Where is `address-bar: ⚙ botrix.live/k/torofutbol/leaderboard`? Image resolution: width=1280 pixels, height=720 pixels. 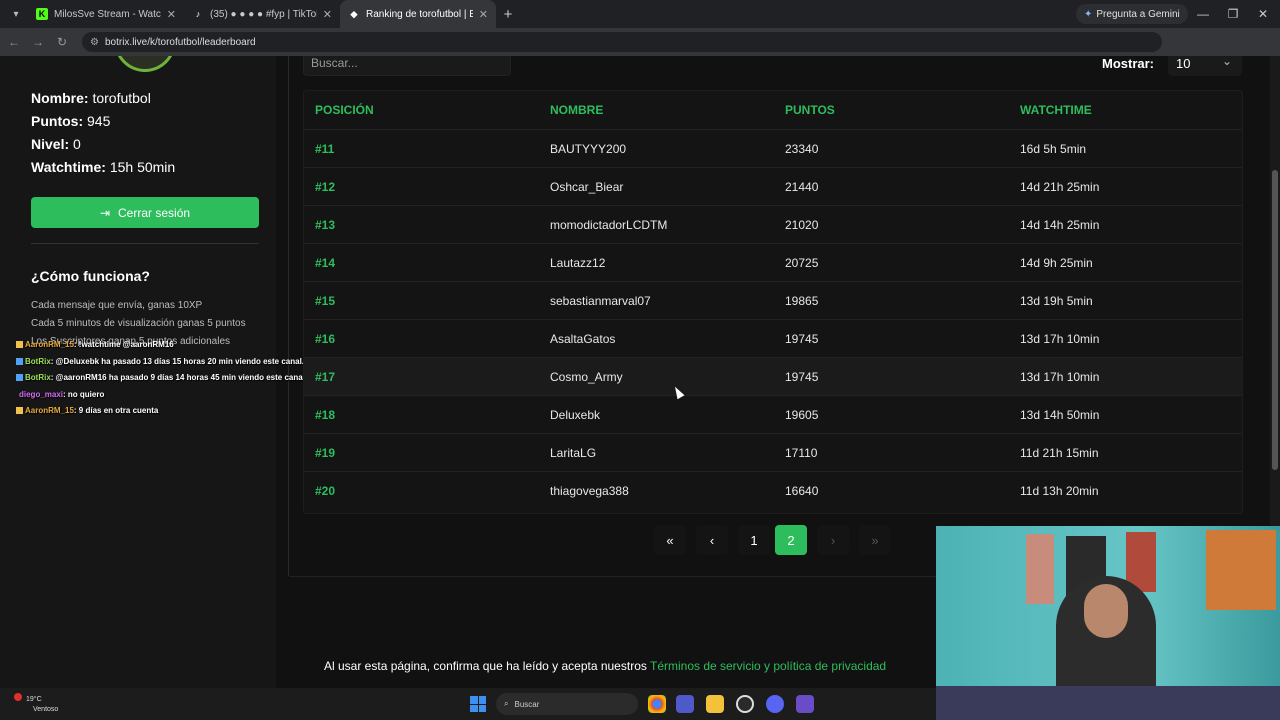
address-bar: ⚙ botrix.live/k/torofutbol/leaderboard is located at coordinates (622, 42).